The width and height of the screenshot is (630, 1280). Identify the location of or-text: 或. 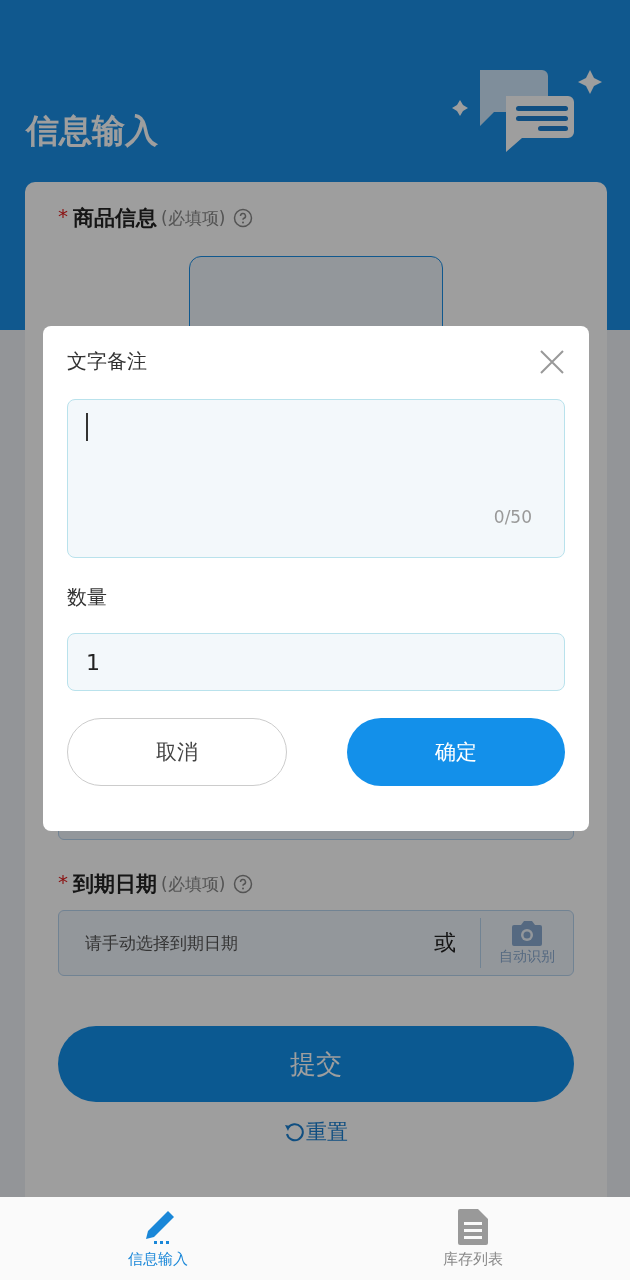
(445, 943).